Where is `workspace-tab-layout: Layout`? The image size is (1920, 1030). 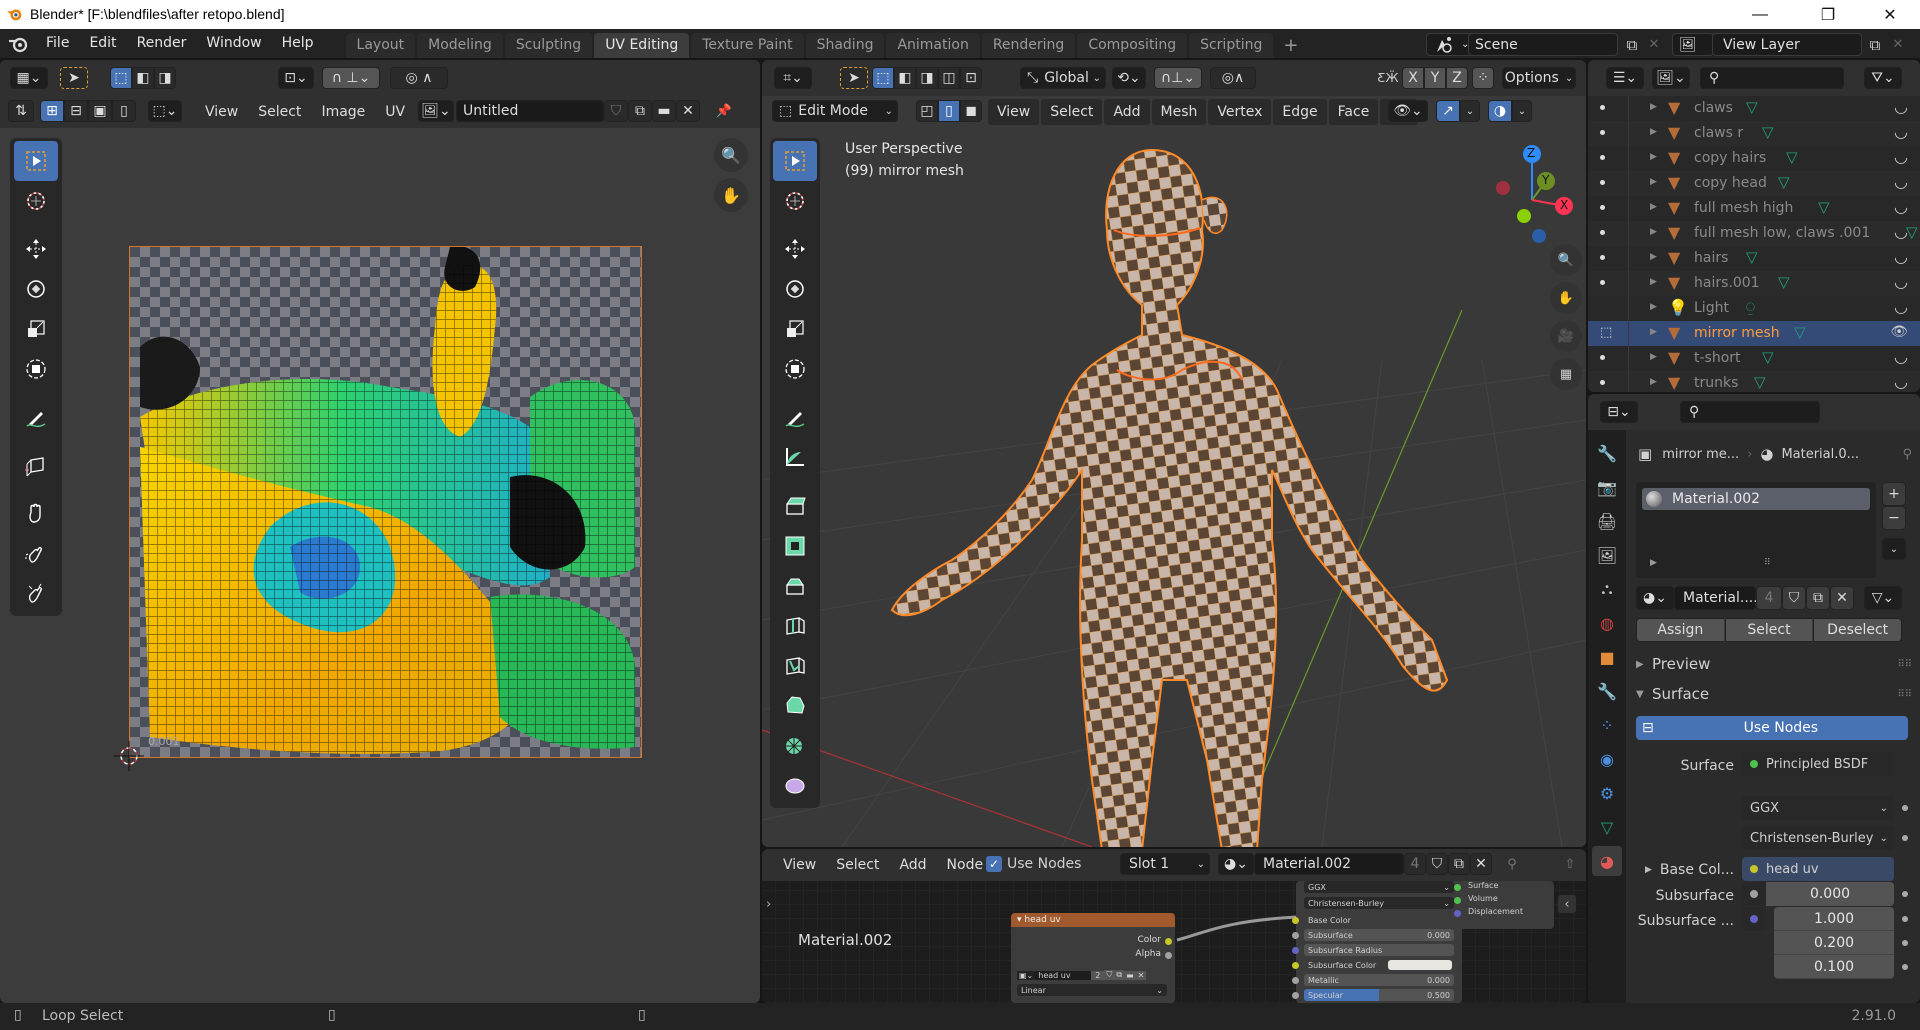 workspace-tab-layout: Layout is located at coordinates (380, 45).